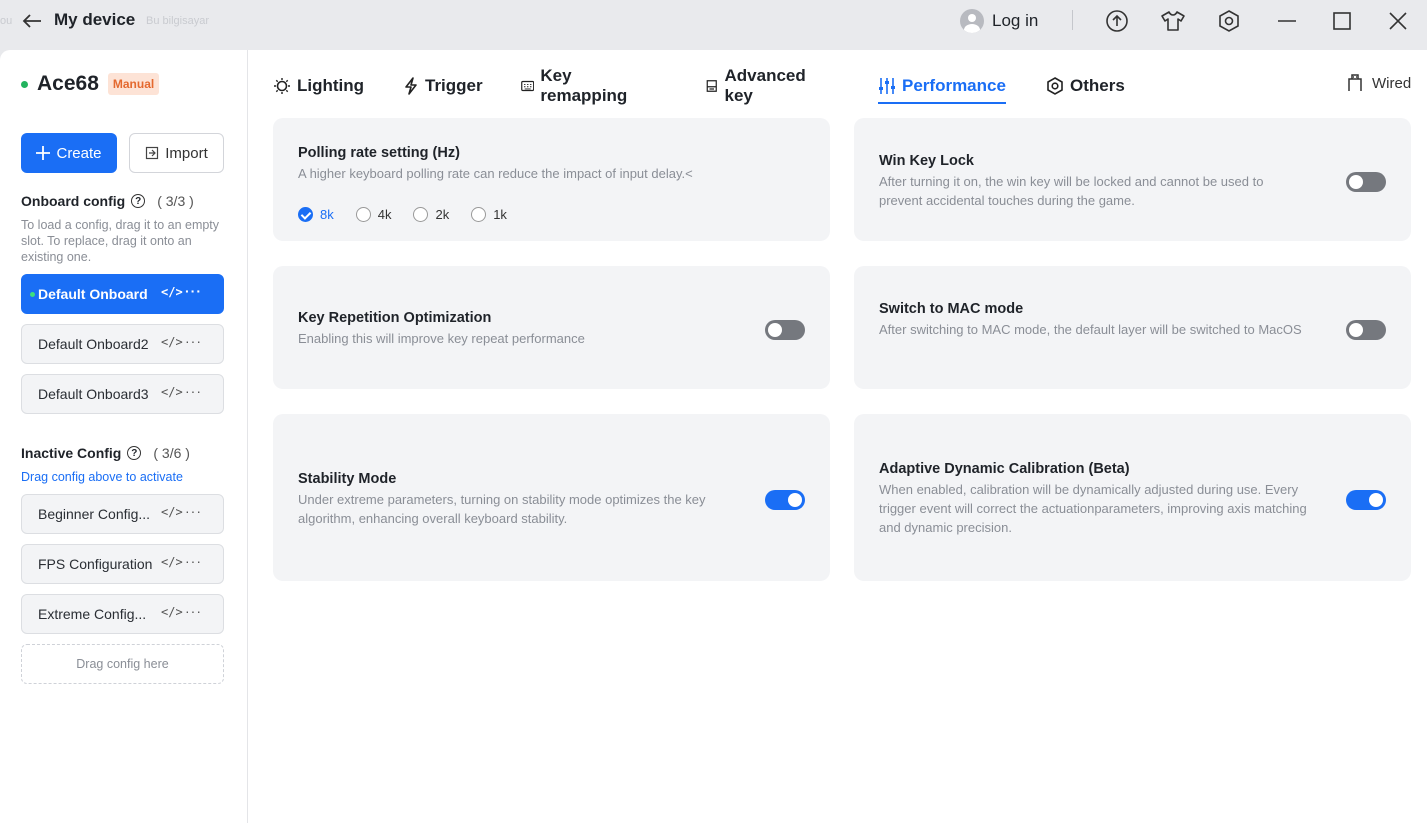 The width and height of the screenshot is (1427, 823). Describe the element at coordinates (1097, 85) in the screenshot. I see `tab-label: Others` at that location.